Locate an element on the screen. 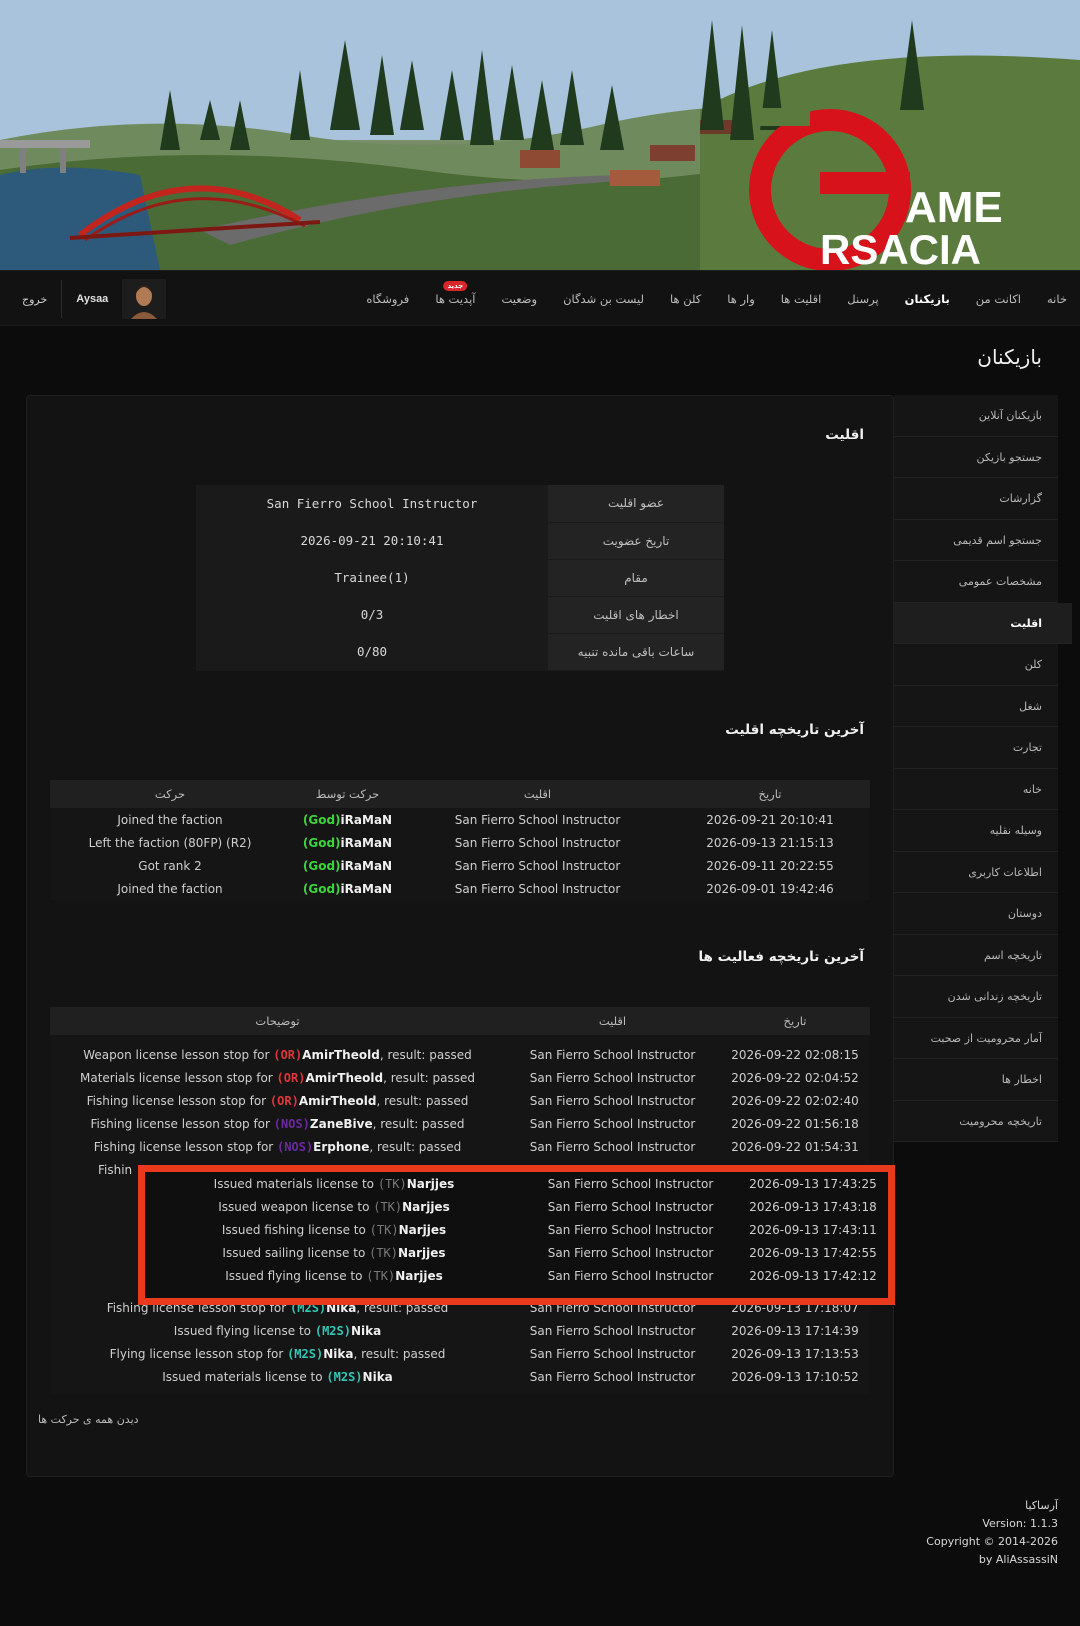  action-cell: Got rank 2 is located at coordinates (170, 865).